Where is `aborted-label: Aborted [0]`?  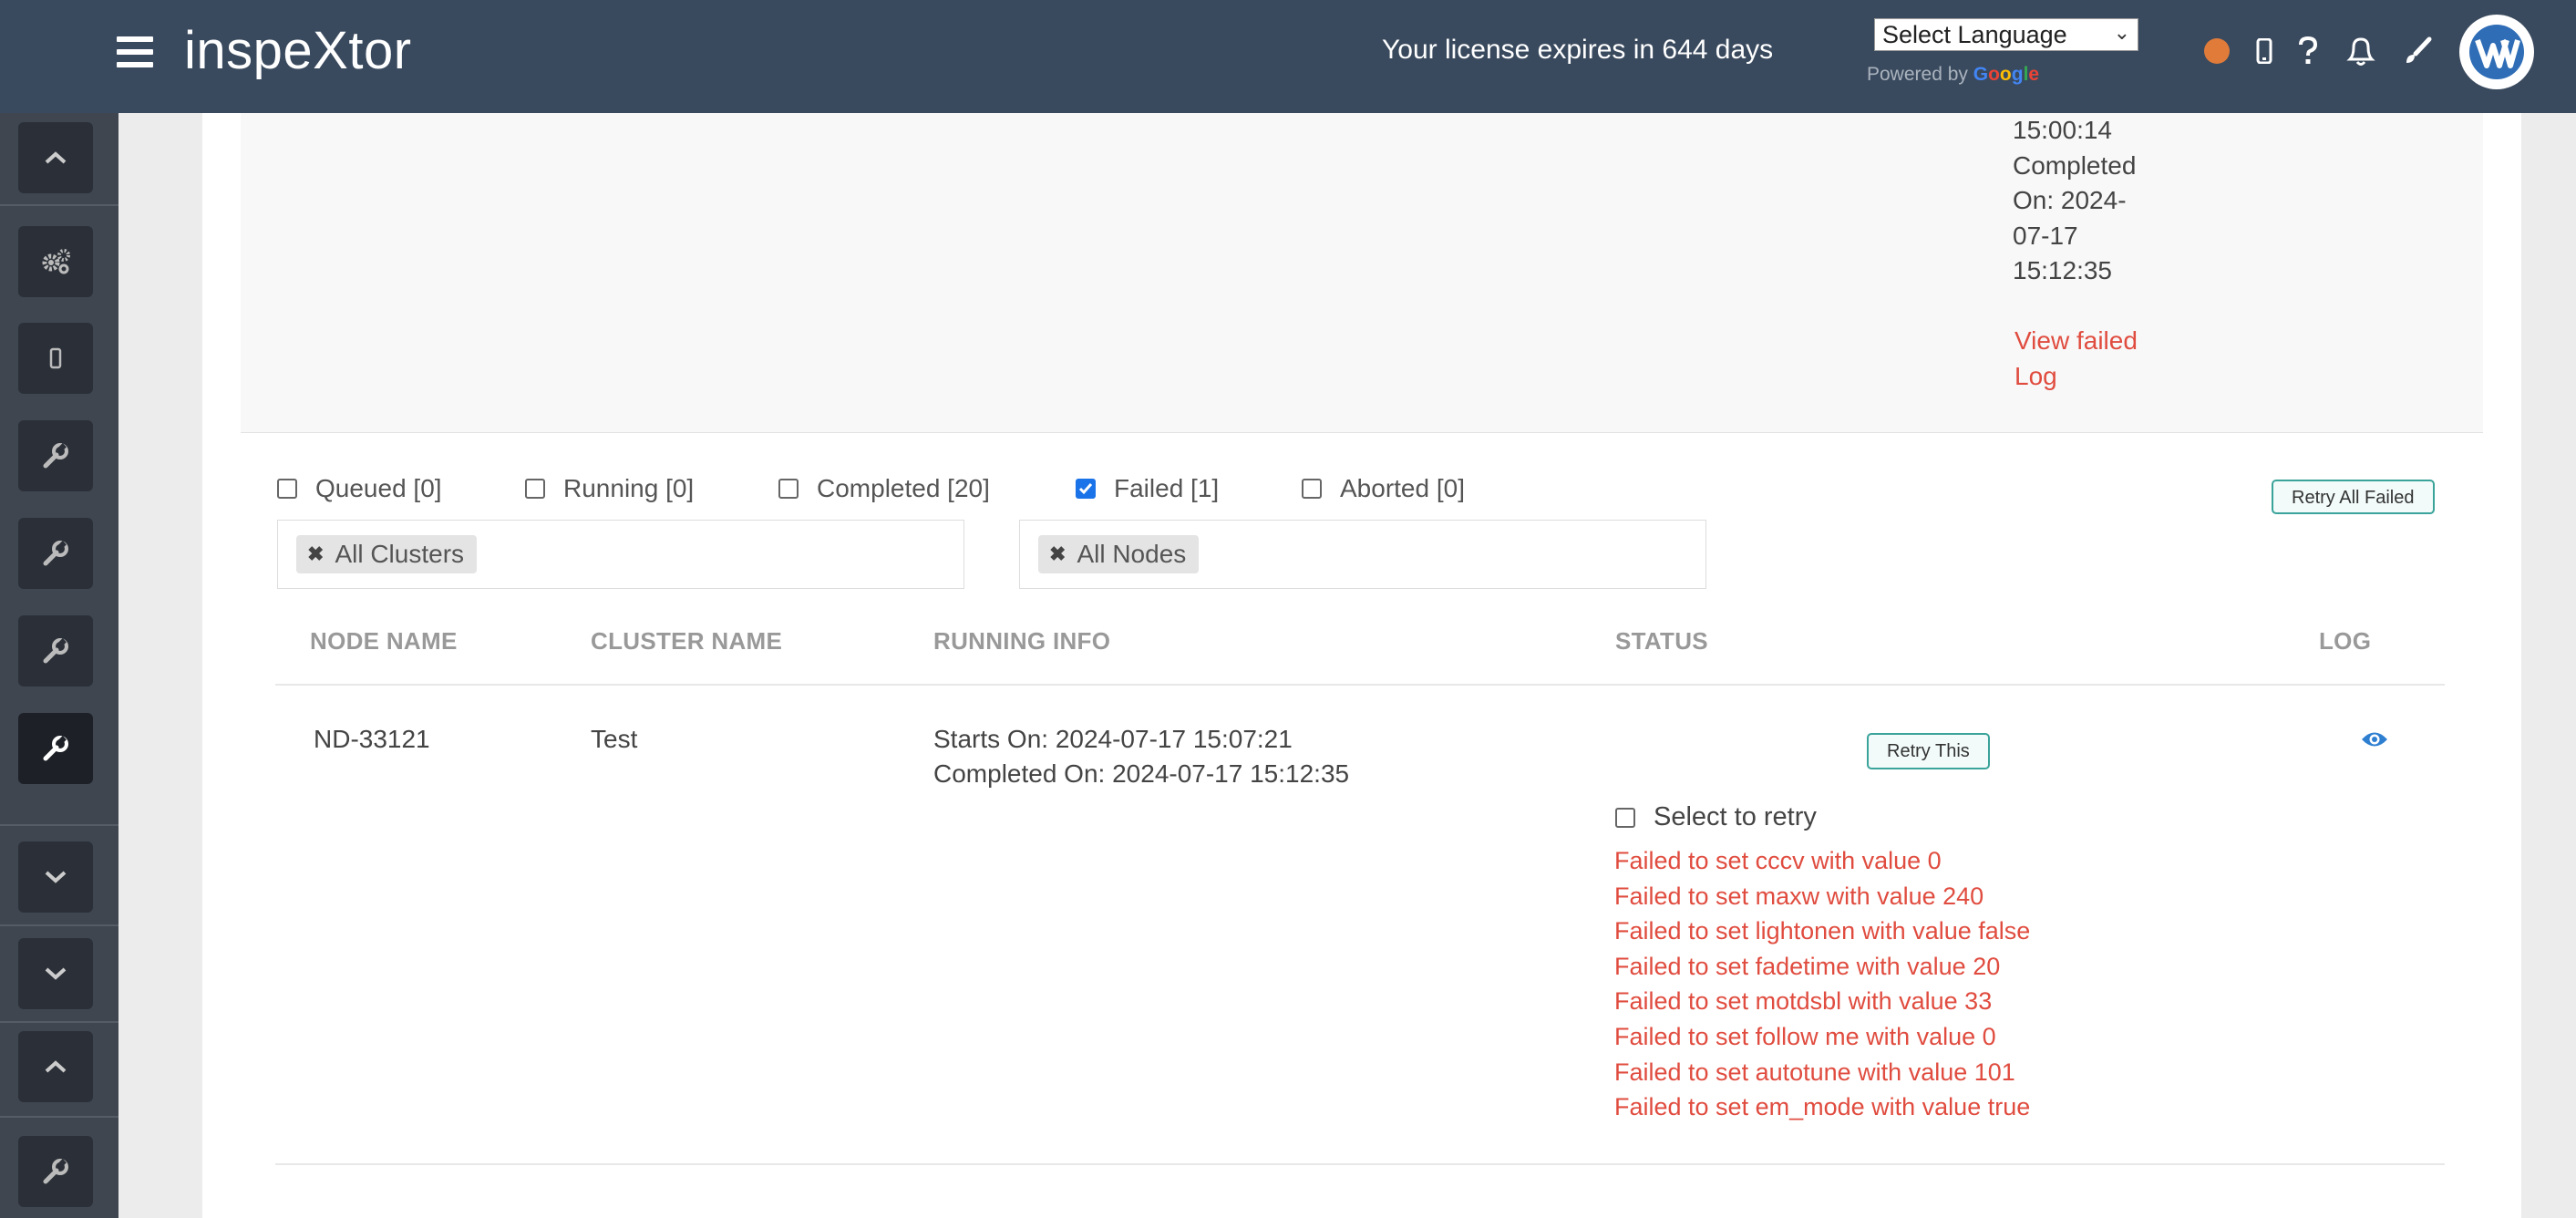
aborted-label: Aborted [0] is located at coordinates (1402, 488).